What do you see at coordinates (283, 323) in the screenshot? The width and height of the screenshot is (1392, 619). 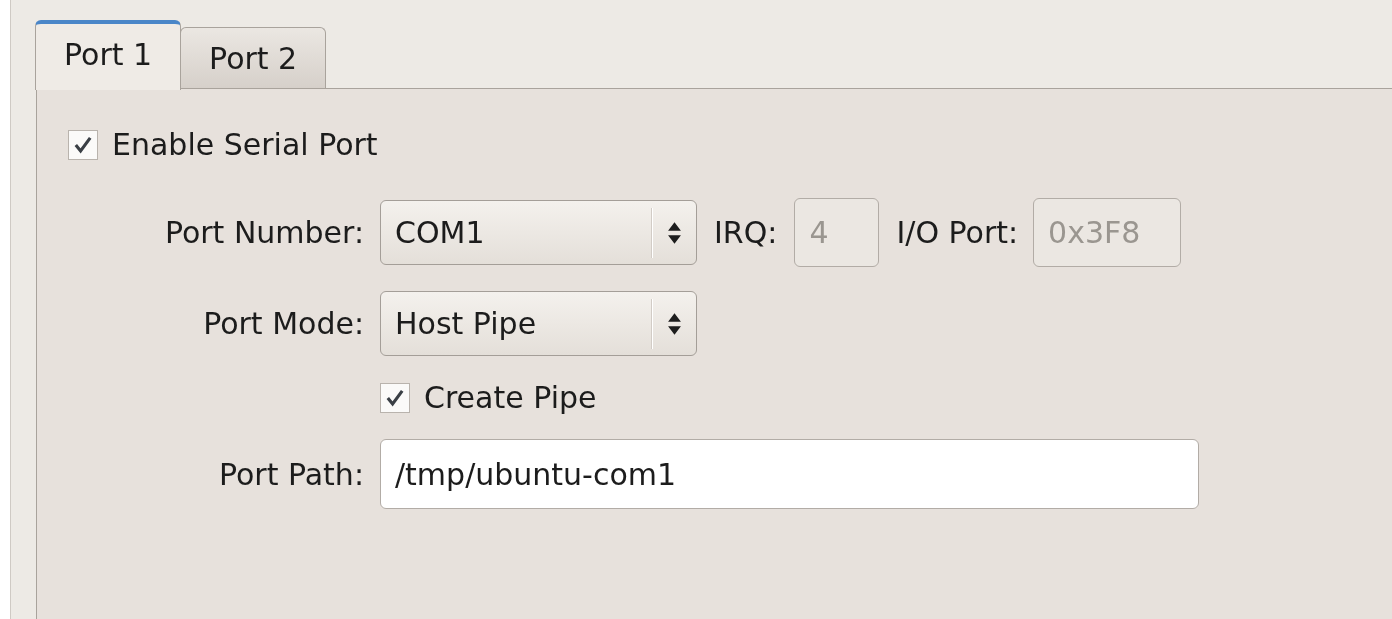 I see `field-label: Port Mode:` at bounding box center [283, 323].